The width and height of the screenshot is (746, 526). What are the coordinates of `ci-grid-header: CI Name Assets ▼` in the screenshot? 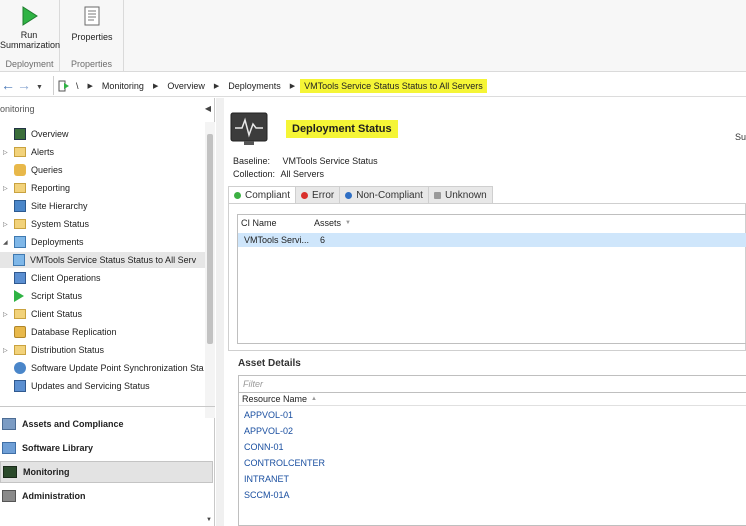 It's located at (492, 223).